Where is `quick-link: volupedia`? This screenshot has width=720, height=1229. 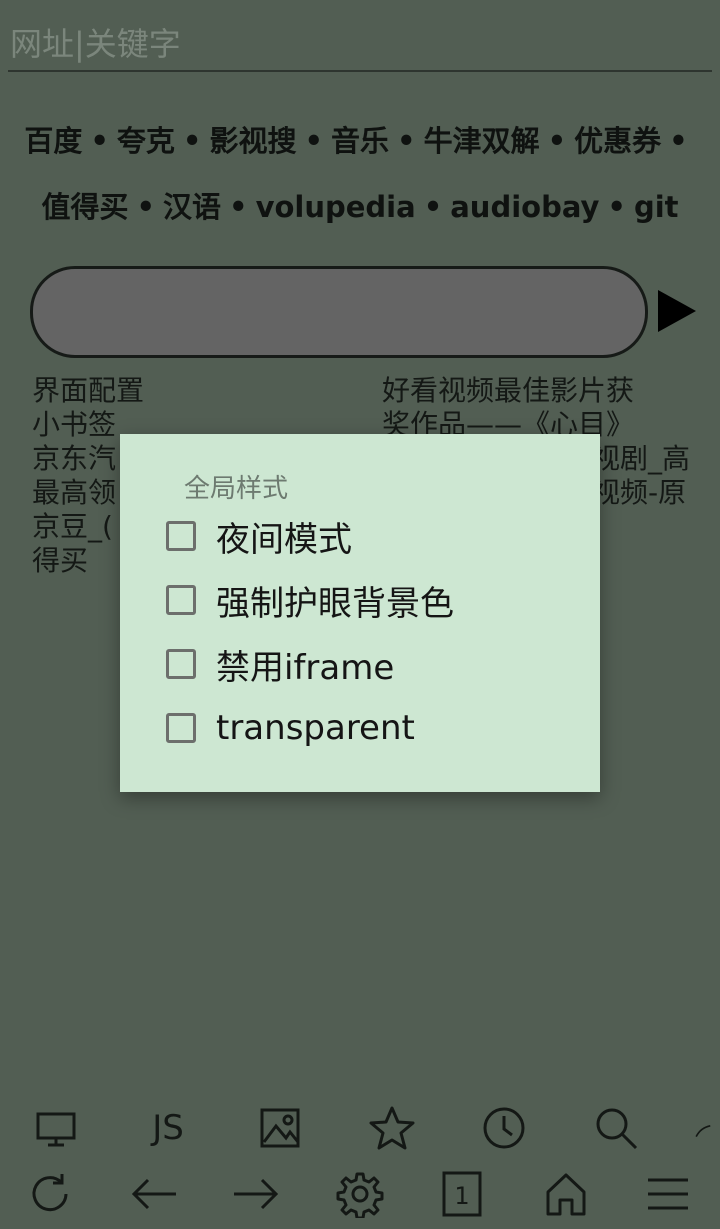 quick-link: volupedia is located at coordinates (336, 207).